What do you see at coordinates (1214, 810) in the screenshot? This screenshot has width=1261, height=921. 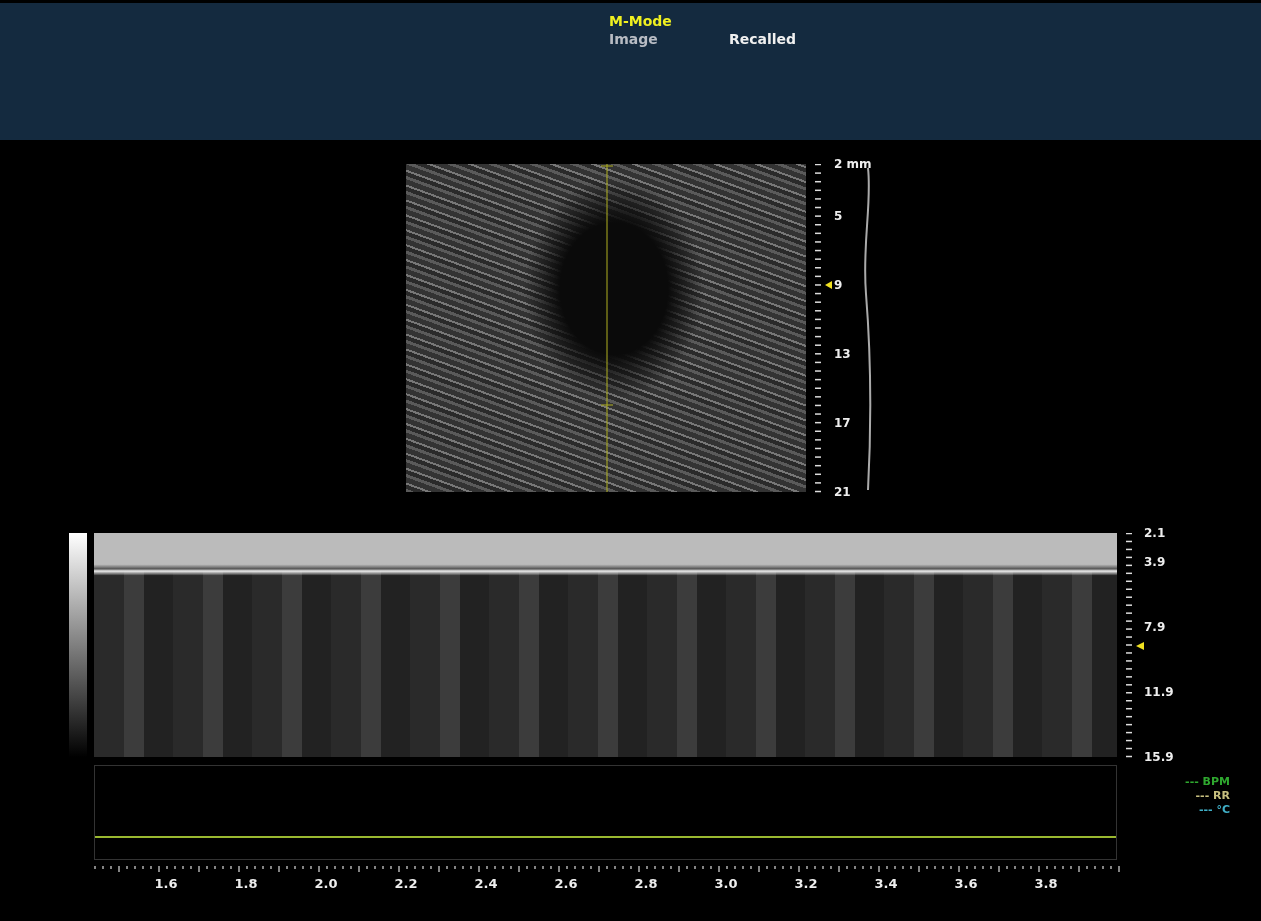 I see `legend-label: --- °C` at bounding box center [1214, 810].